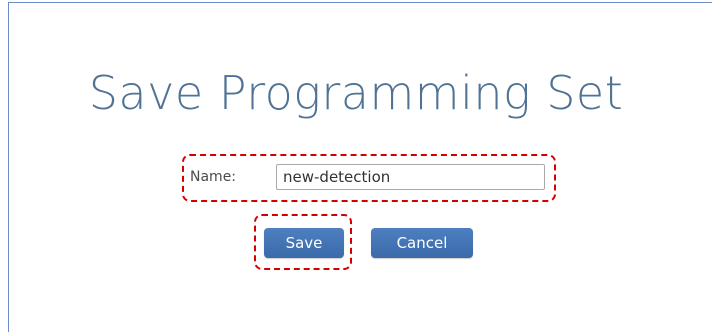 This screenshot has width=712, height=332. What do you see at coordinates (213, 177) in the screenshot?
I see `name-label: Name:` at bounding box center [213, 177].